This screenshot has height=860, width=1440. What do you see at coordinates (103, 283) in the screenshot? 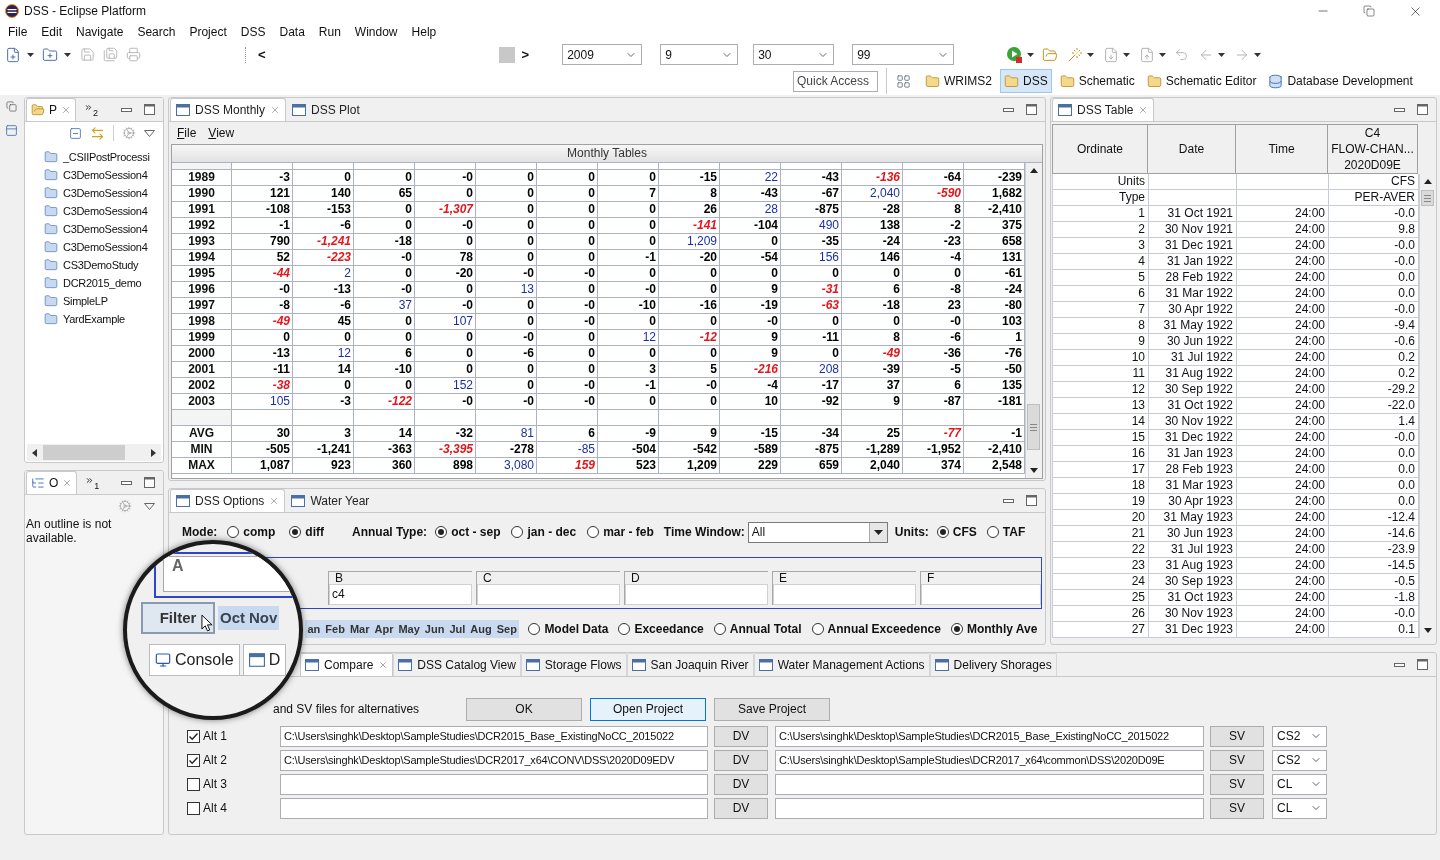
I see `tree-item: DCR2015_demo` at bounding box center [103, 283].